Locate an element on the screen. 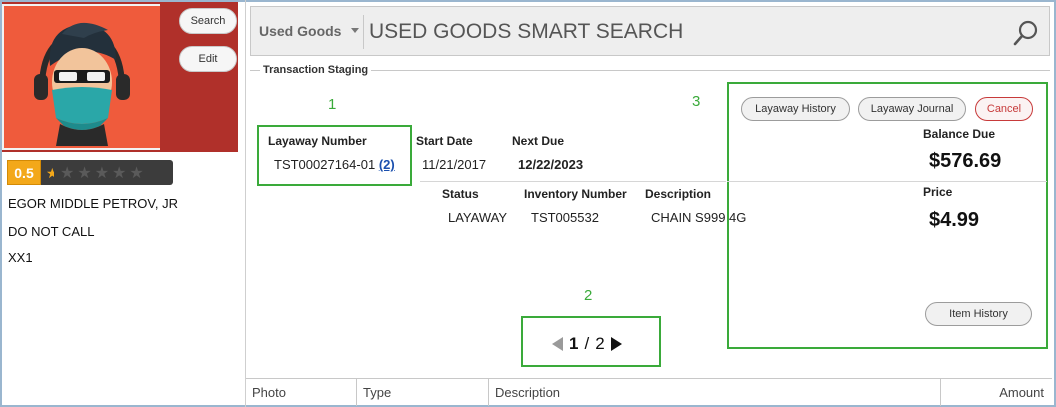 The image size is (1056, 407). pager: 1 / 2 is located at coordinates (587, 344).